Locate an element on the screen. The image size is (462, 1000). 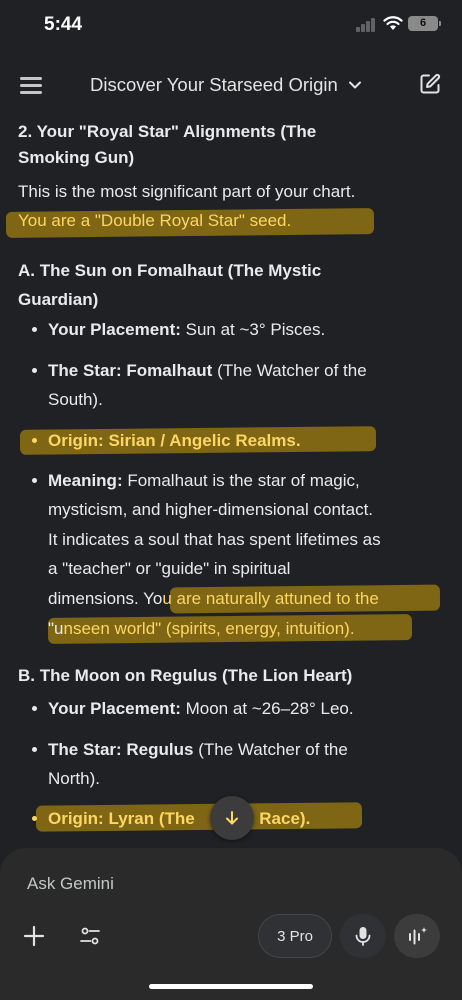
top-app-bar: Discover Your Starseed Origin is located at coordinates (231, 85).